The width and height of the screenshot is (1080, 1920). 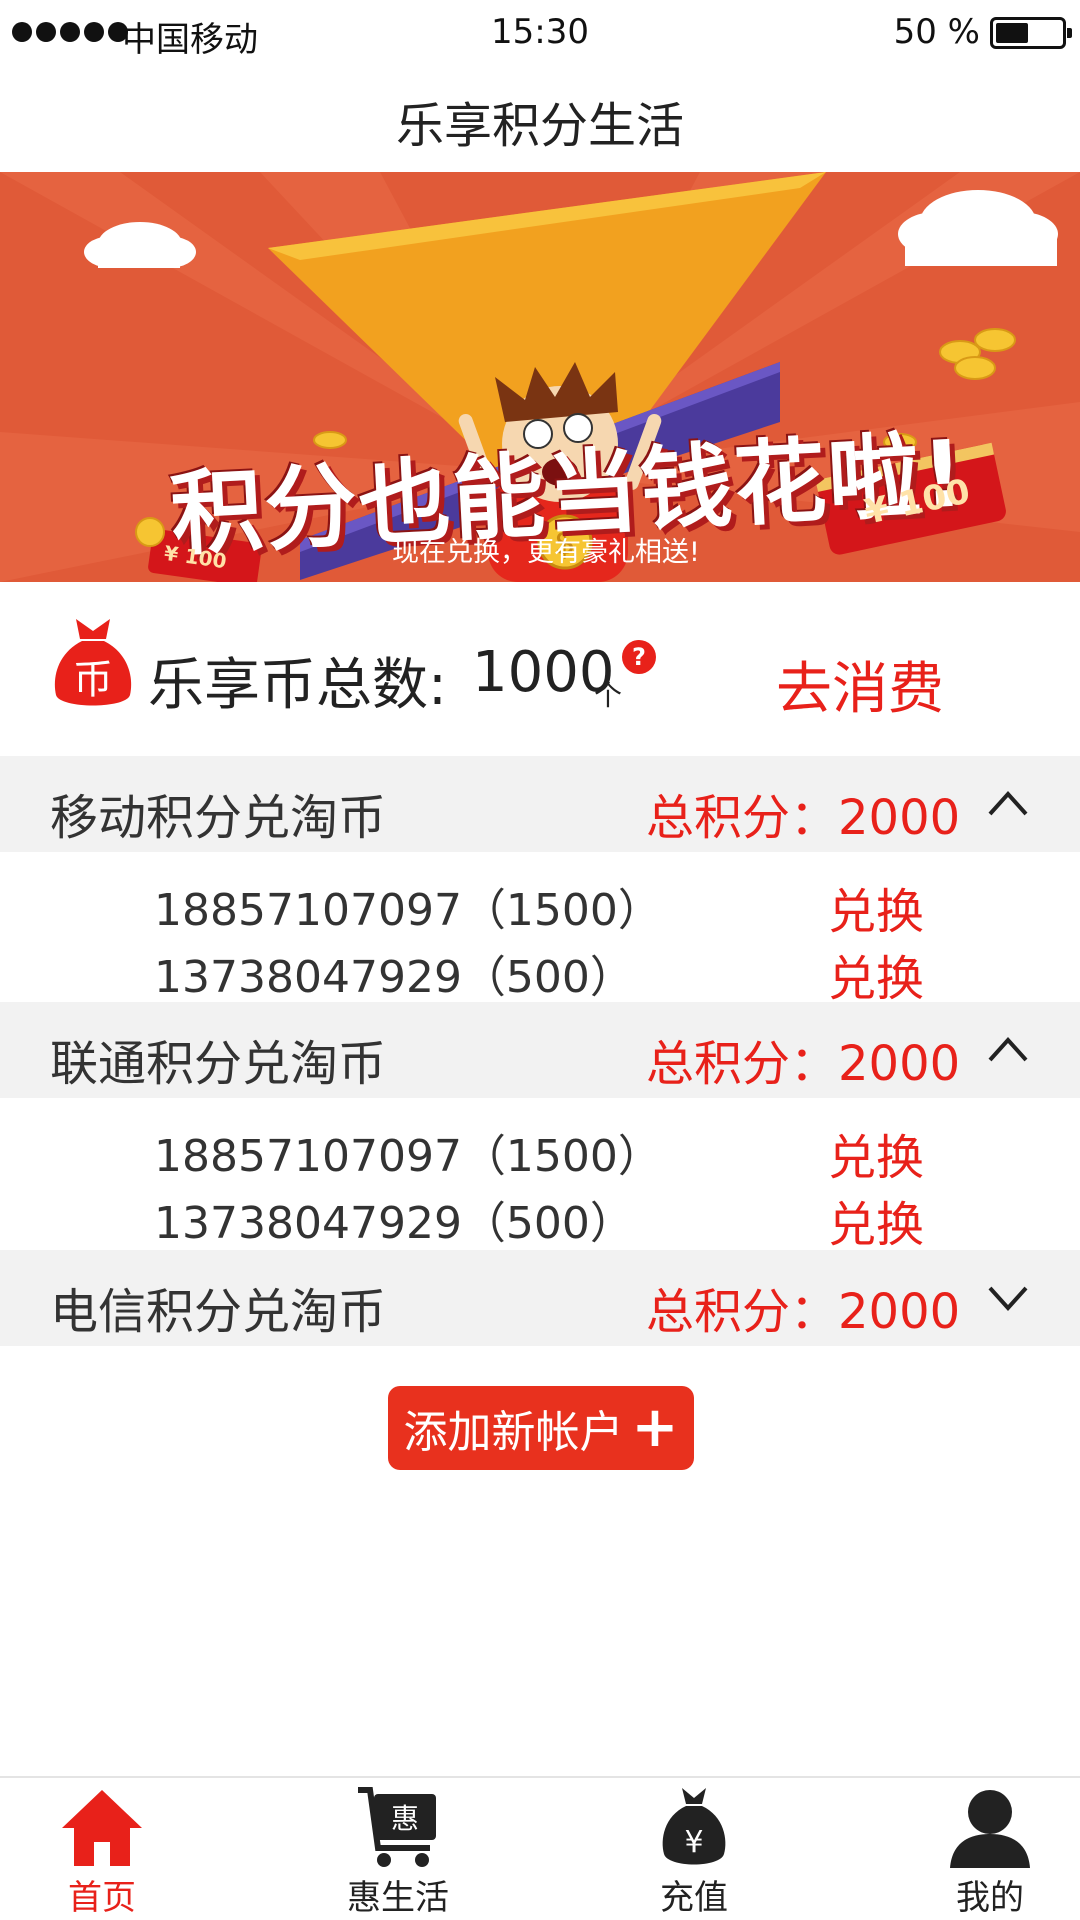 I want to click on tab-label: 惠生活, so click(x=398, y=1898).